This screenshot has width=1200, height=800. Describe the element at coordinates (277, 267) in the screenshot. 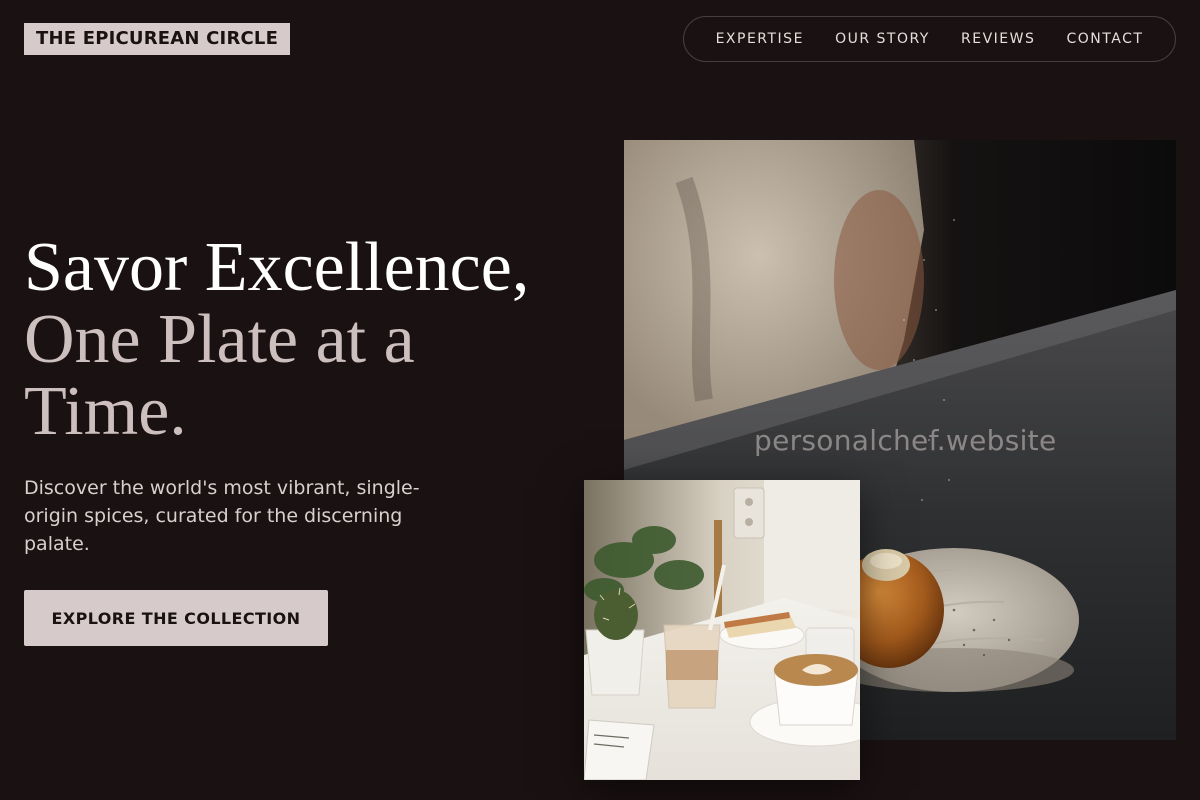

I see `headline-line-primary: Savor Excellence,` at that location.